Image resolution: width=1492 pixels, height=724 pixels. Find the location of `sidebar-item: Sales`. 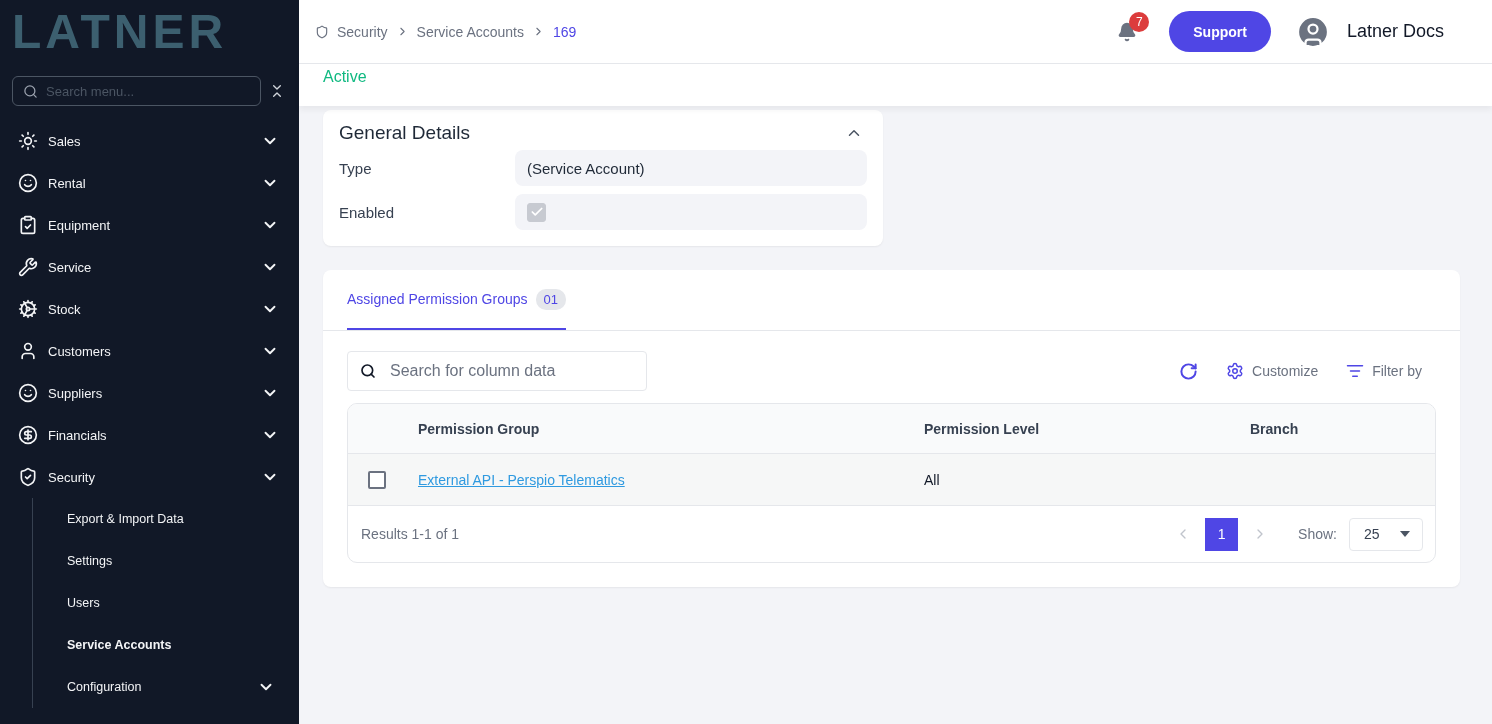

sidebar-item: Sales is located at coordinates (148, 141).